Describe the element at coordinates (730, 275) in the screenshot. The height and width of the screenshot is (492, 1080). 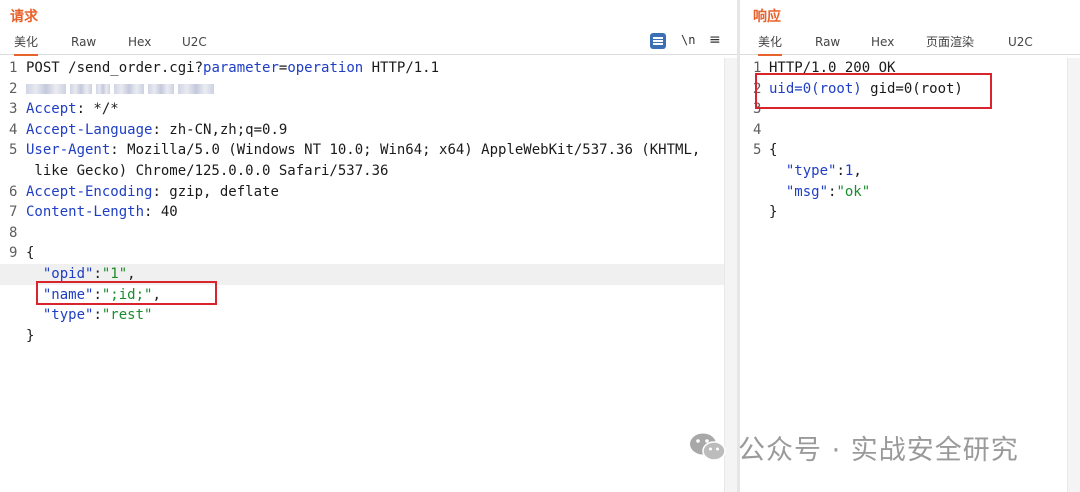
I see `request-scrollbar` at that location.